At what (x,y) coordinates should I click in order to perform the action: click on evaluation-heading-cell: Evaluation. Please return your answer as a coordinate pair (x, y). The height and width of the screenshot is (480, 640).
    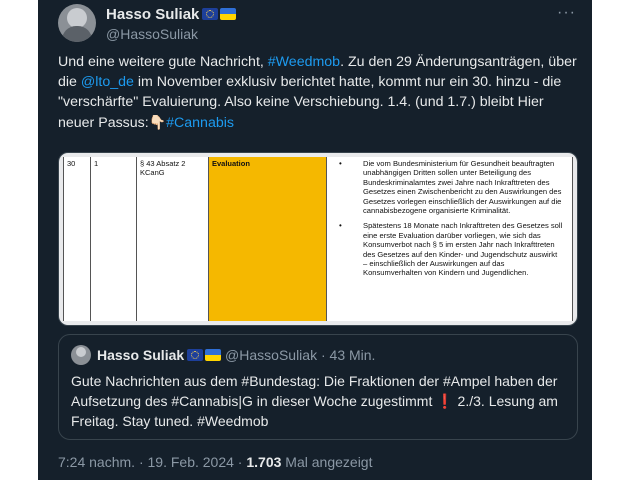
    Looking at the image, I should click on (268, 239).